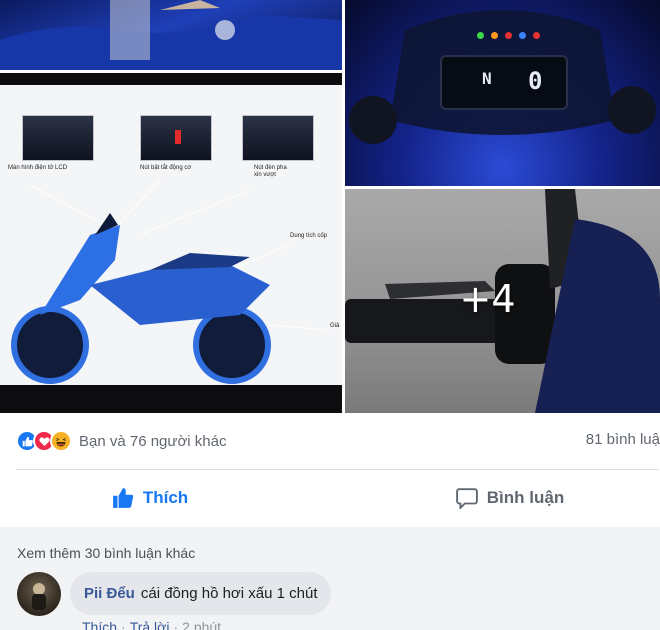 This screenshot has height=630, width=660. What do you see at coordinates (480, 35) in the screenshot?
I see `indicator-led-green` at bounding box center [480, 35].